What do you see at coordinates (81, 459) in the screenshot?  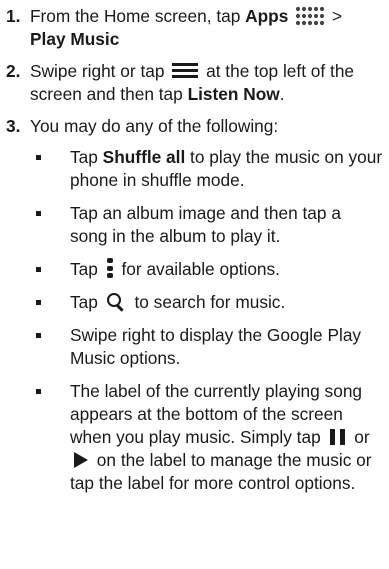 I see `play-icon` at bounding box center [81, 459].